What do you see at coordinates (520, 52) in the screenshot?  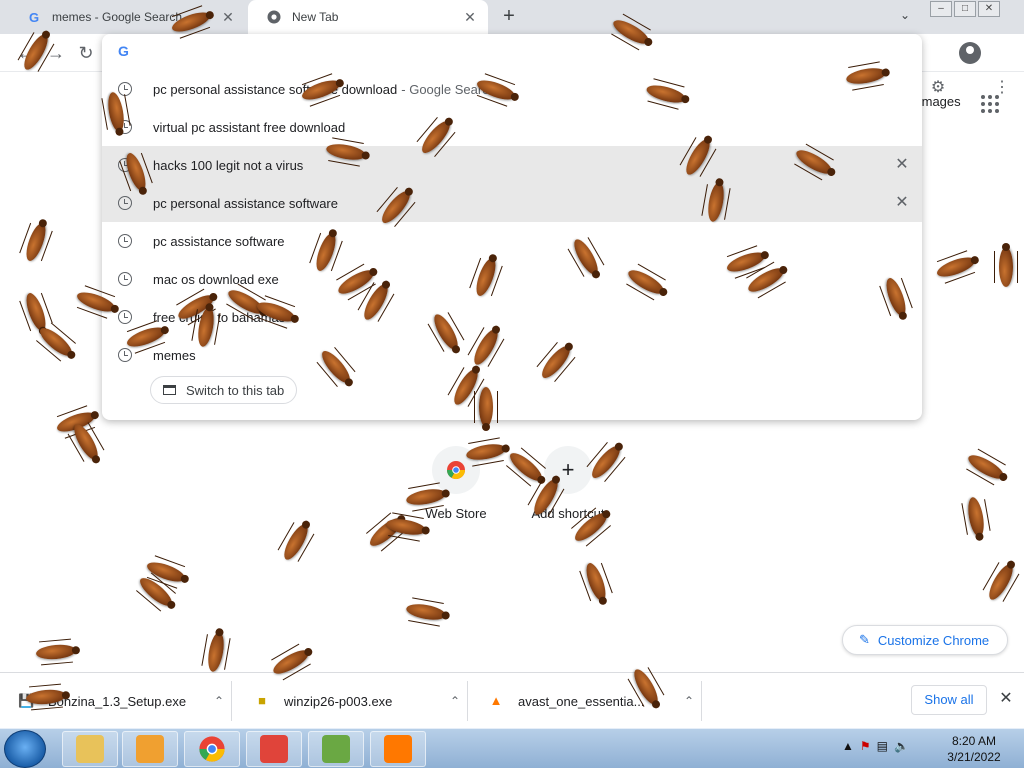 I see `address-input` at bounding box center [520, 52].